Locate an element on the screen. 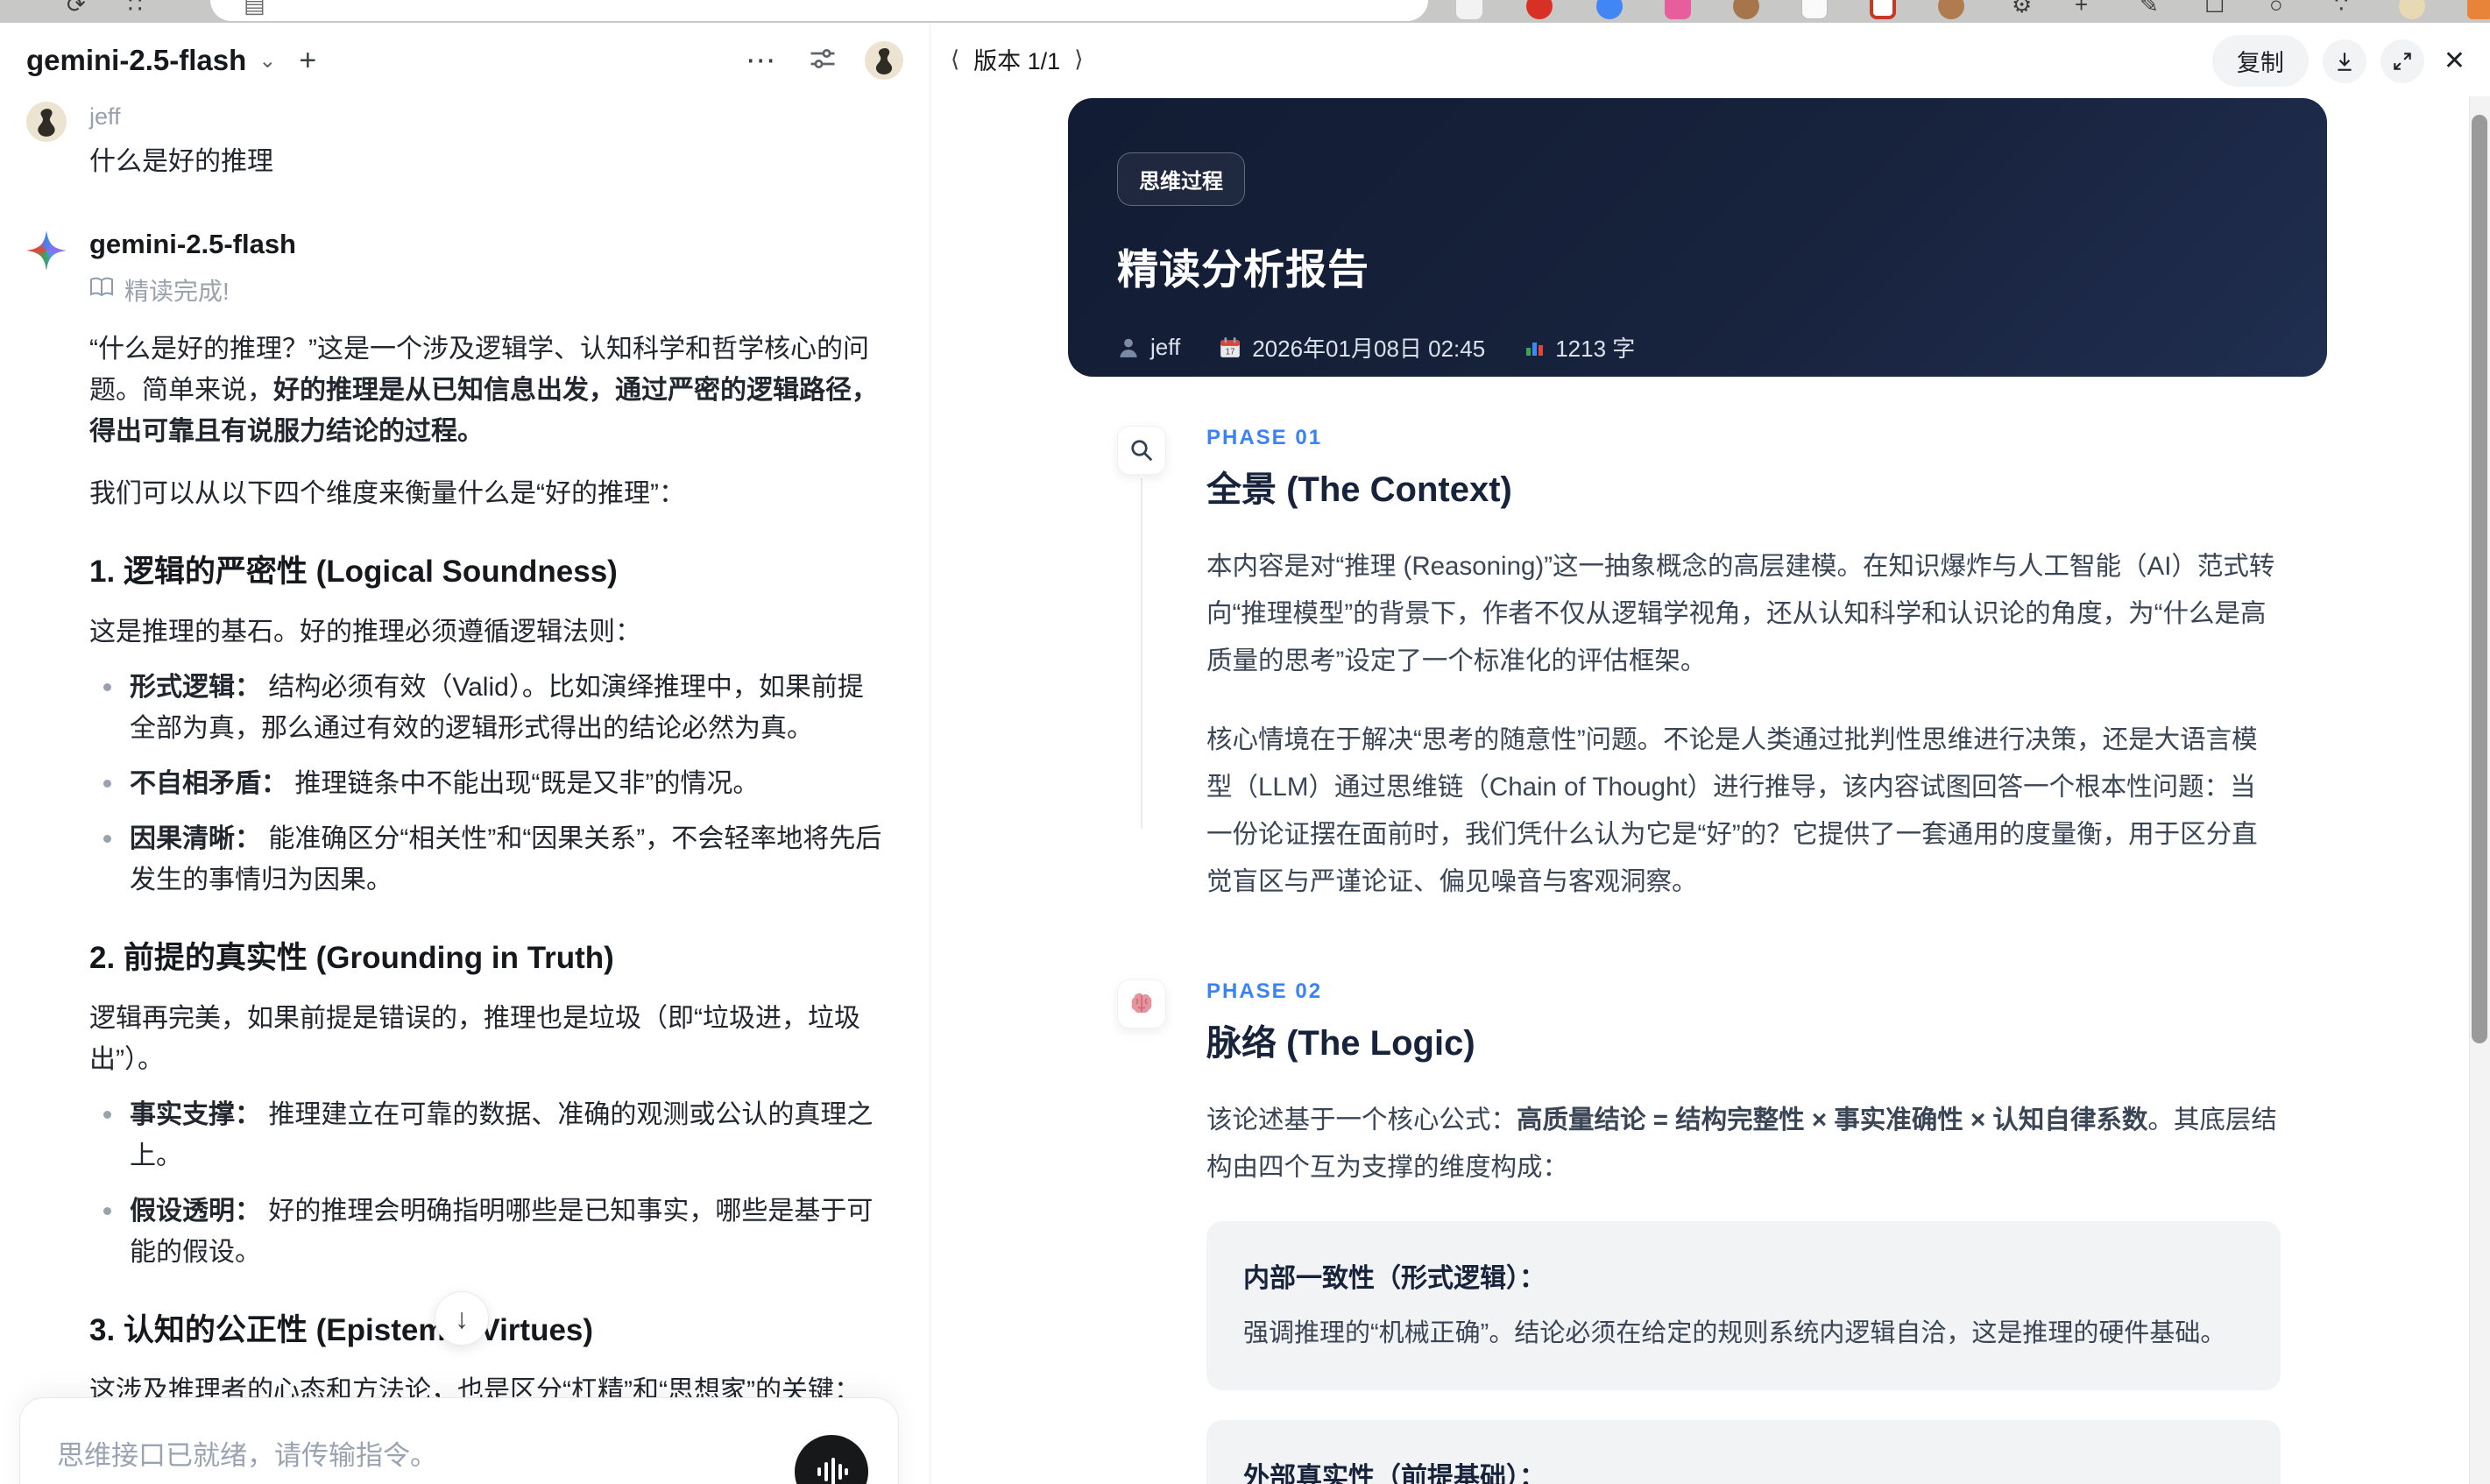 This screenshot has height=1484, width=2490. bar-chart-icon is located at coordinates (1535, 349).